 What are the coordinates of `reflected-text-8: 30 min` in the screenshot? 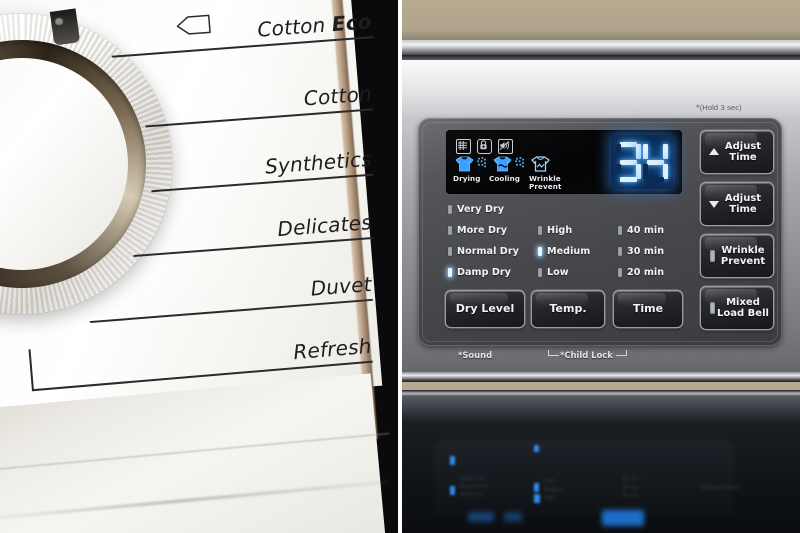 It's located at (631, 488).